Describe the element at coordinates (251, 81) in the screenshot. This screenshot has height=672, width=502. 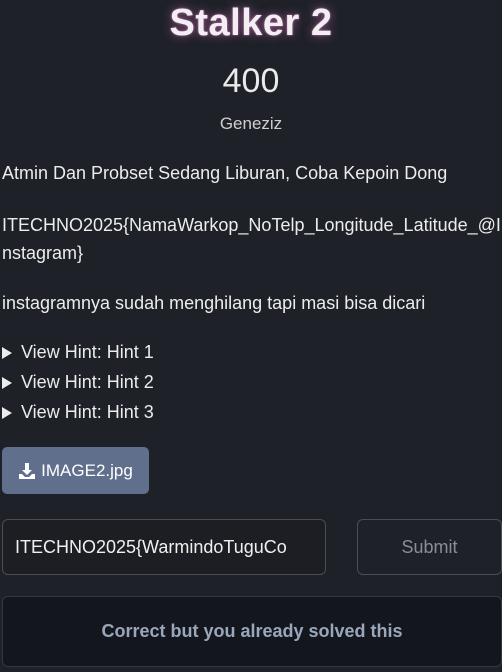
I see `challenge-points: 400` at that location.